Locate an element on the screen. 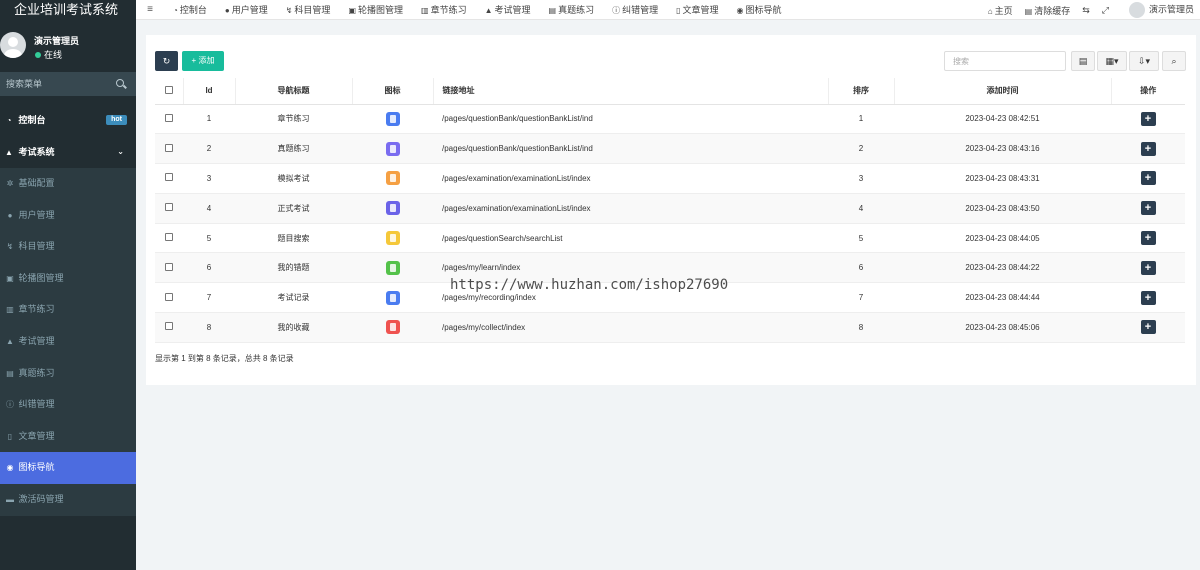  col-title: 导航标题 is located at coordinates (294, 91).